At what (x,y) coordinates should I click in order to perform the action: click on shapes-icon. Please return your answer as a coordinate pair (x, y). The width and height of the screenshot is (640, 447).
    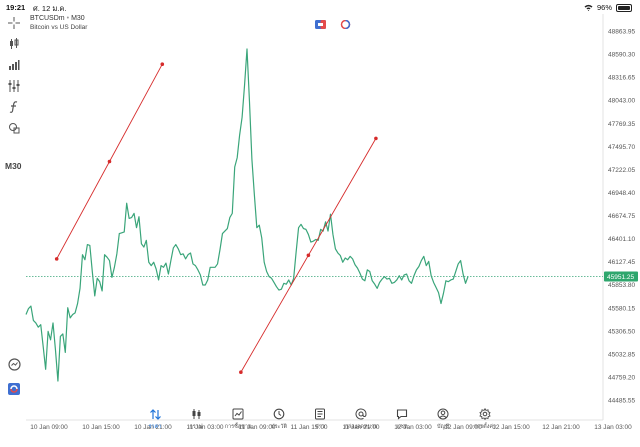
    Looking at the image, I should click on (14, 128).